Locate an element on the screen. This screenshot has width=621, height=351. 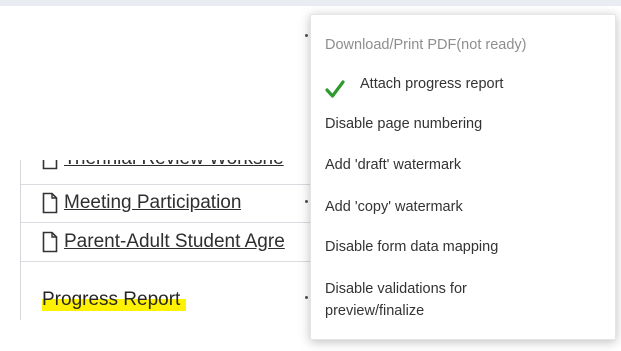
list-item-clip: Triennial Review Workshe is located at coordinates (171, 172).